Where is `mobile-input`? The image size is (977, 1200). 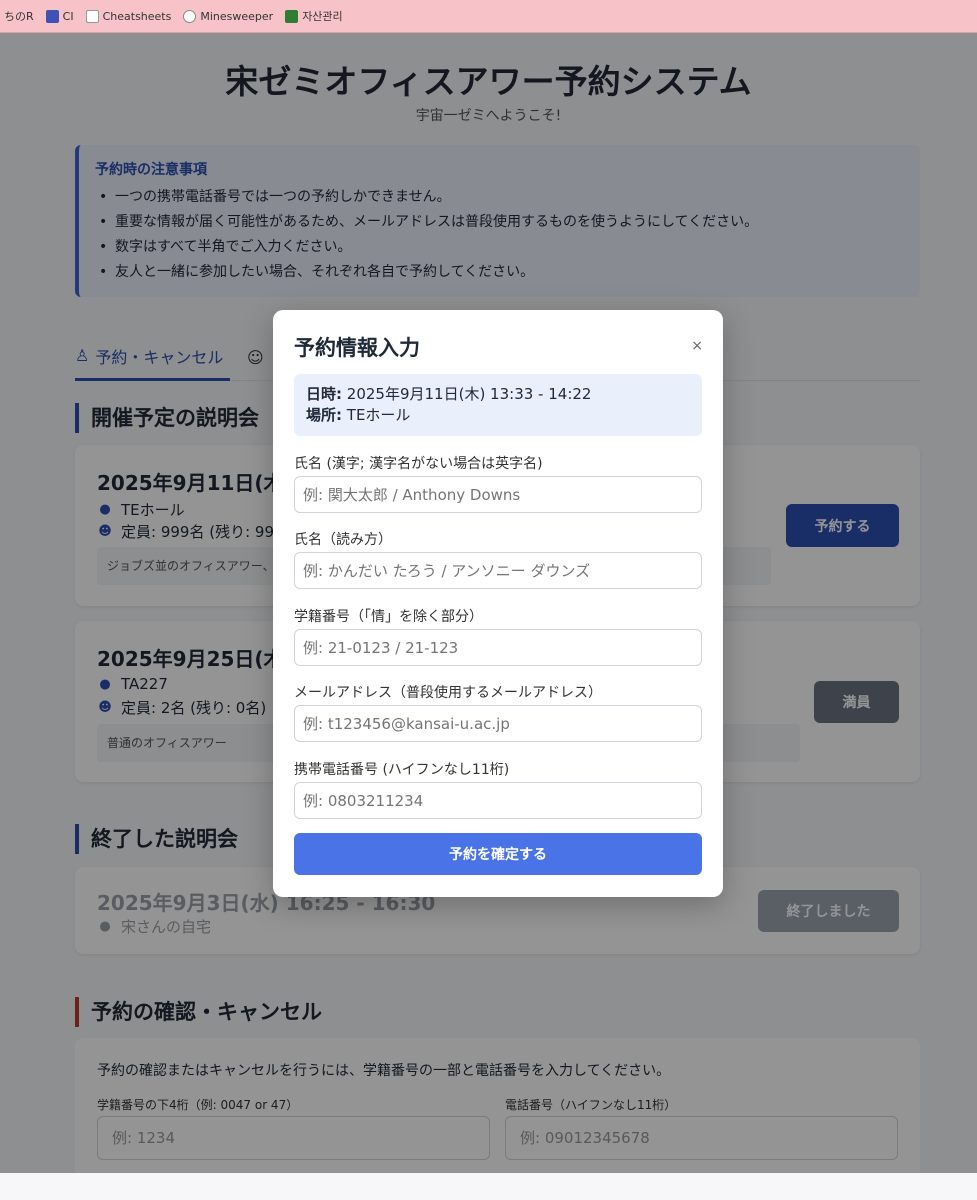 mobile-input is located at coordinates (498, 800).